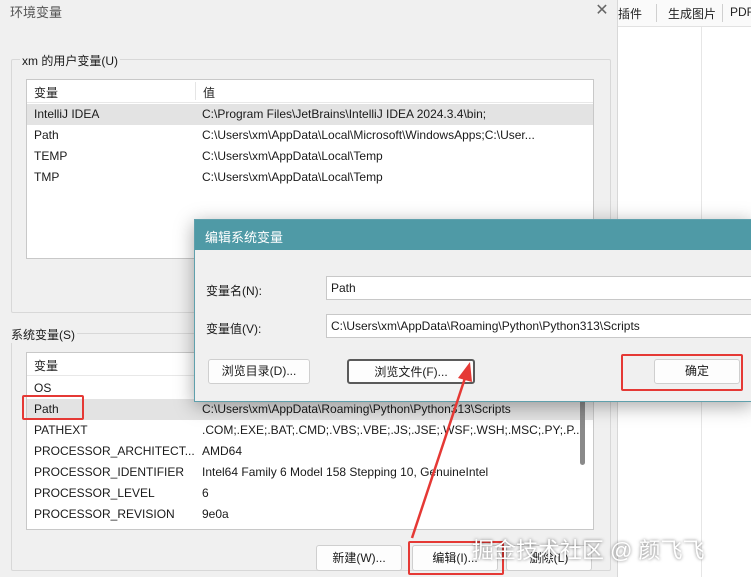  Describe the element at coordinates (588, 550) in the screenshot. I see `watermark: 掘金技术社区 @ 颜飞飞` at that location.